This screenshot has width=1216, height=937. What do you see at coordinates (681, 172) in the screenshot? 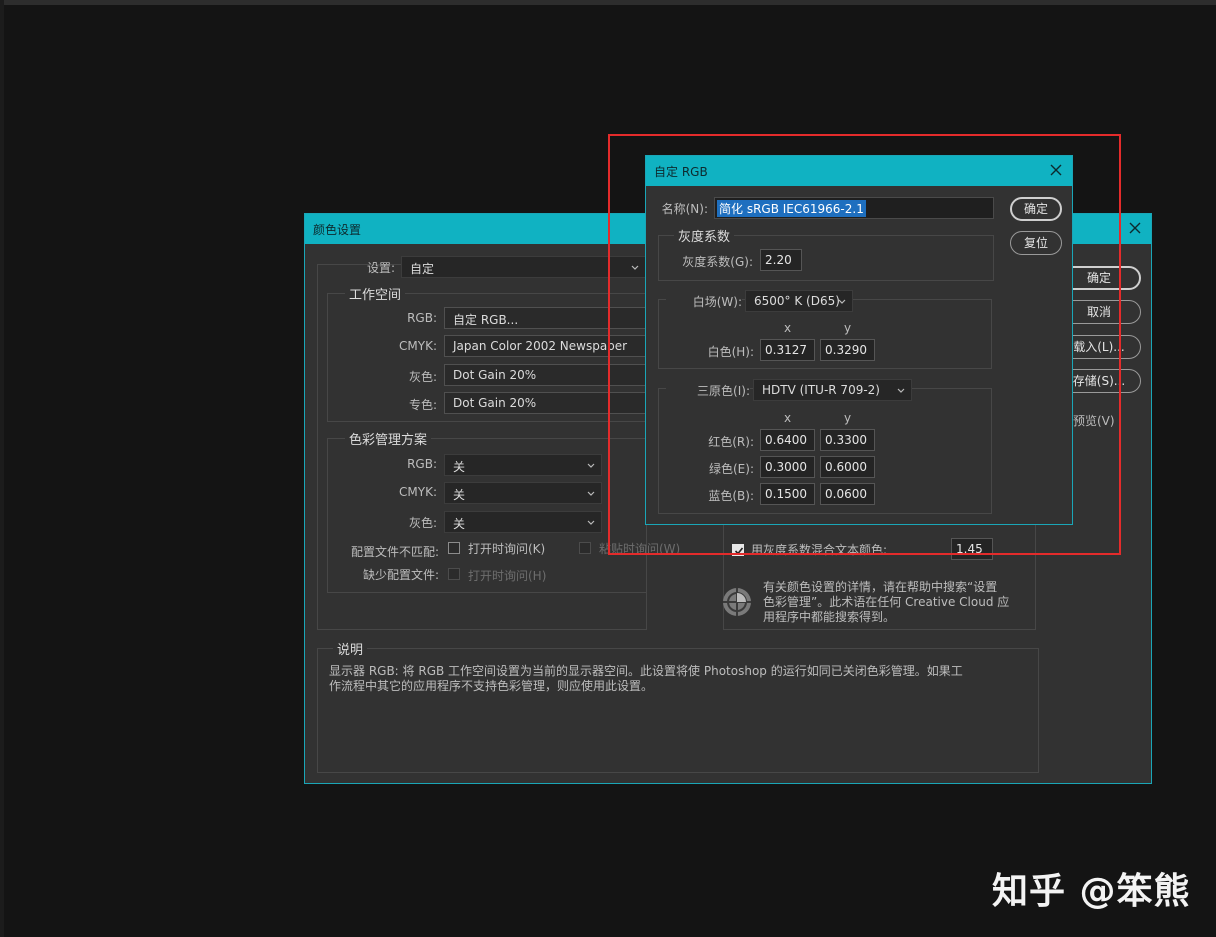
I see `custom-rgb-title: 自定 RGB` at bounding box center [681, 172].